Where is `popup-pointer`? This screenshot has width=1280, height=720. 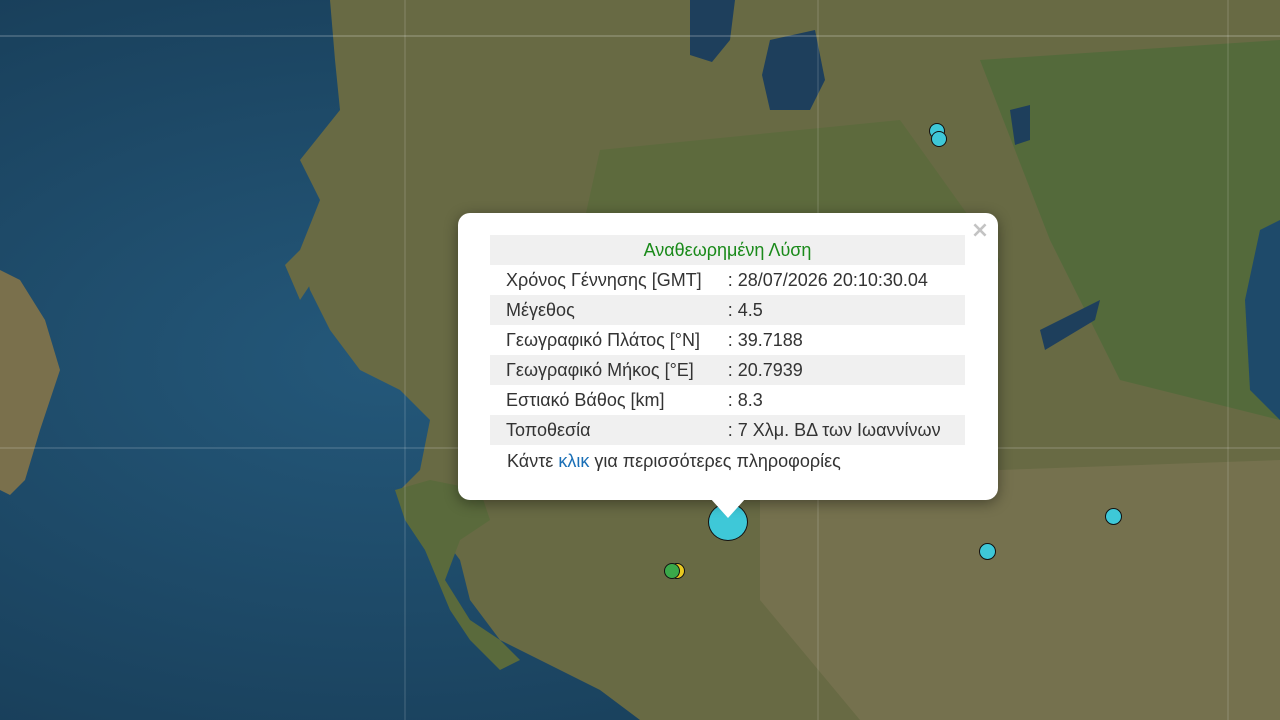 popup-pointer is located at coordinates (728, 508).